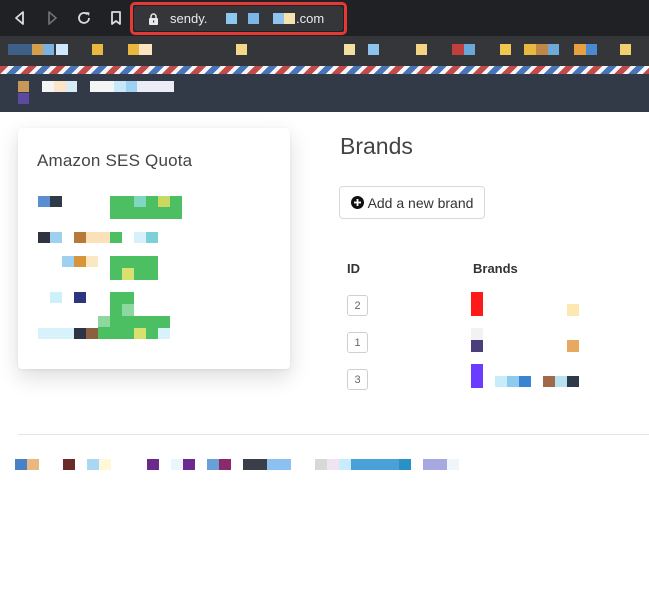 The height and width of the screenshot is (592, 649). What do you see at coordinates (20, 18) in the screenshot?
I see `back-icon` at bounding box center [20, 18].